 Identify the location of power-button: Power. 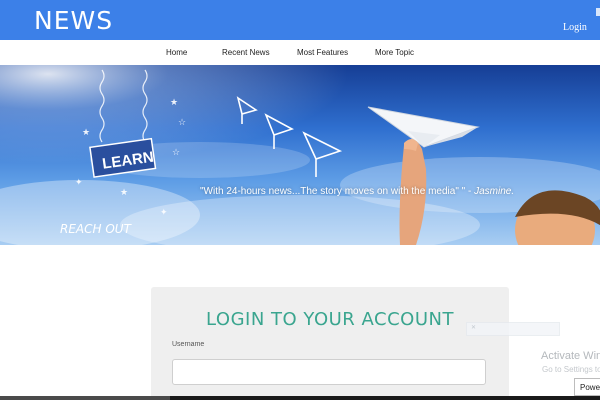
(587, 387).